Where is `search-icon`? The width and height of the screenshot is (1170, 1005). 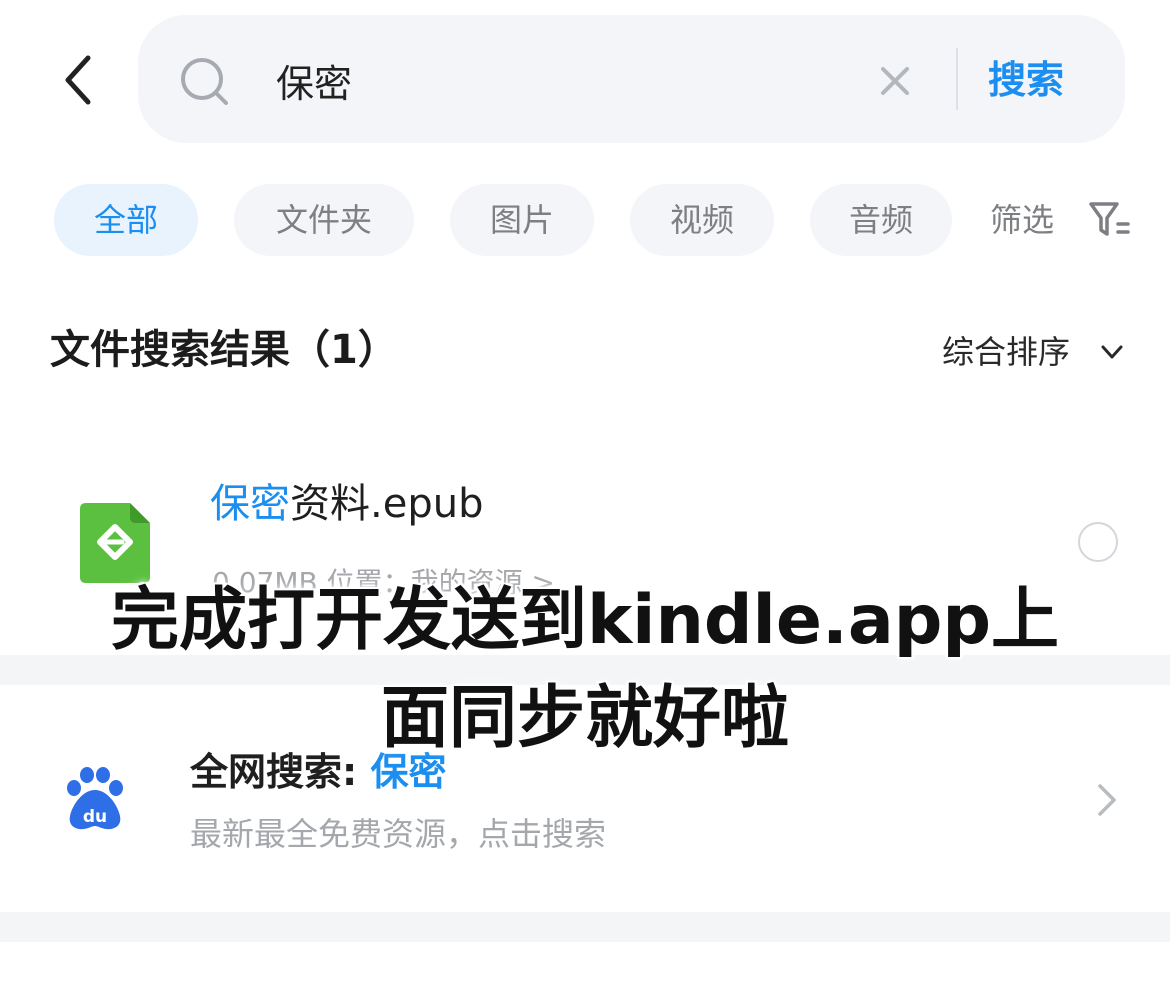
search-icon is located at coordinates (204, 81).